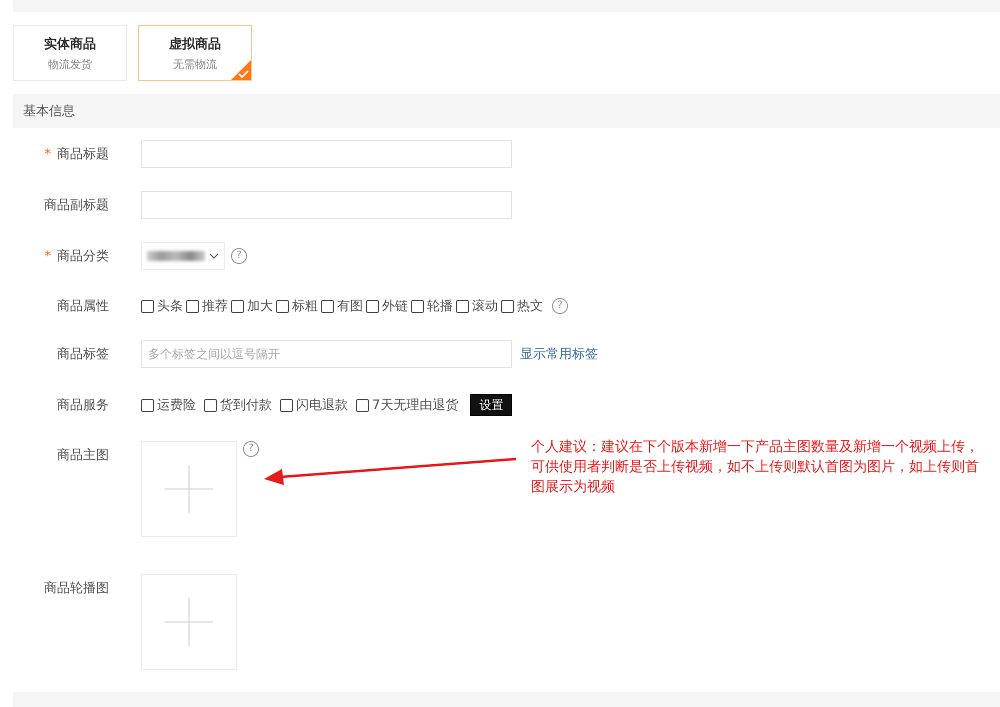  I want to click on field-label: 商品分类, so click(83, 256).